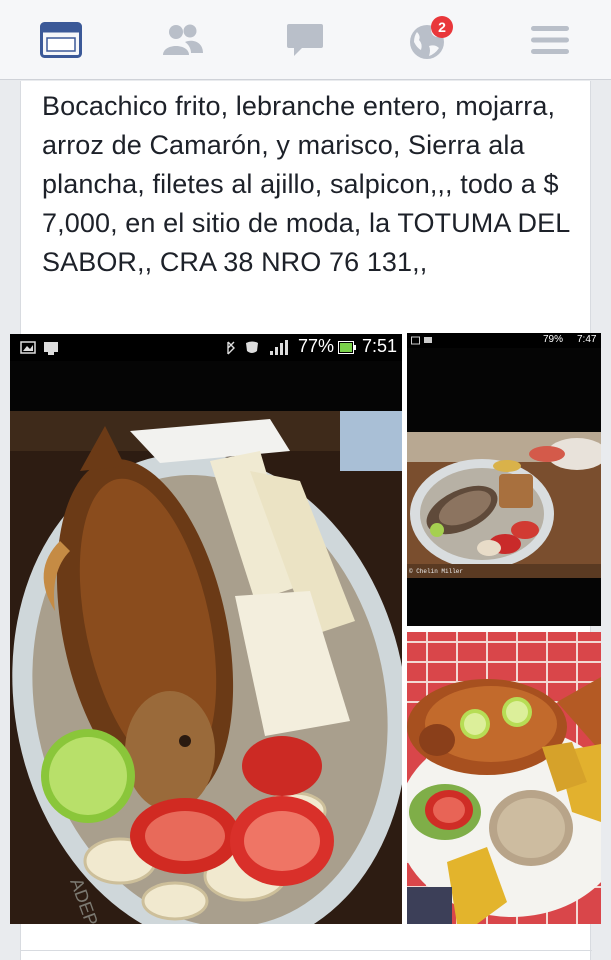  I want to click on status-notification-icons, so click(39, 348).